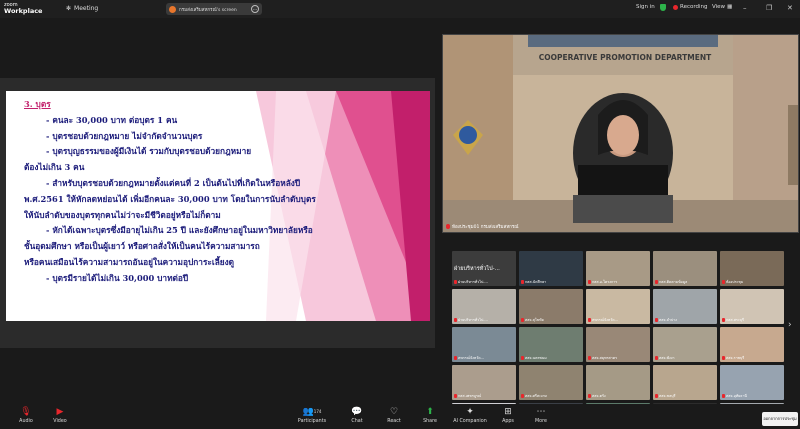  Describe the element at coordinates (780, 419) in the screenshot. I see `leave-button: ออกจากการประชุม` at that location.